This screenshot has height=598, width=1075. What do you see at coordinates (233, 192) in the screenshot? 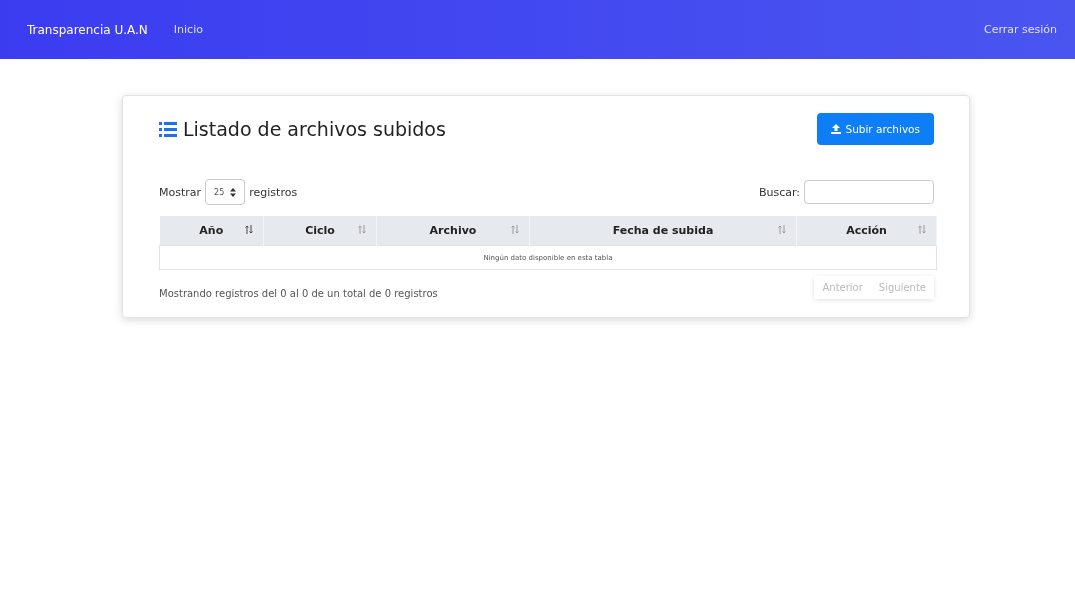
I see `caret-icon` at bounding box center [233, 192].